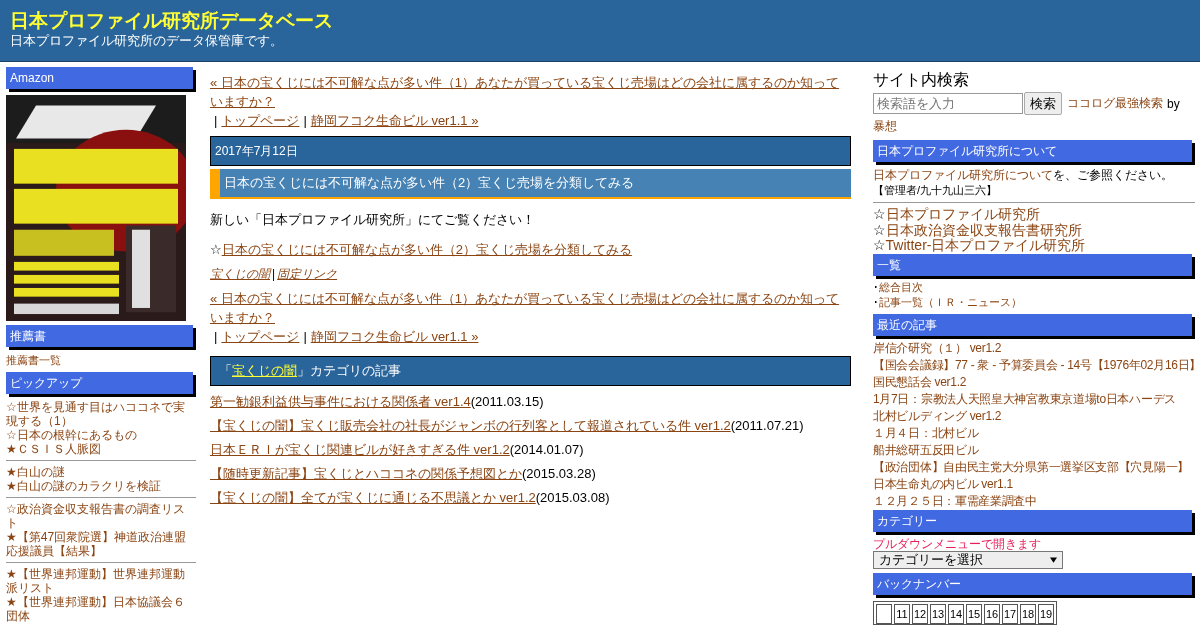  What do you see at coordinates (956, 613) in the screenshot?
I see `calendar-day: 14` at bounding box center [956, 613].